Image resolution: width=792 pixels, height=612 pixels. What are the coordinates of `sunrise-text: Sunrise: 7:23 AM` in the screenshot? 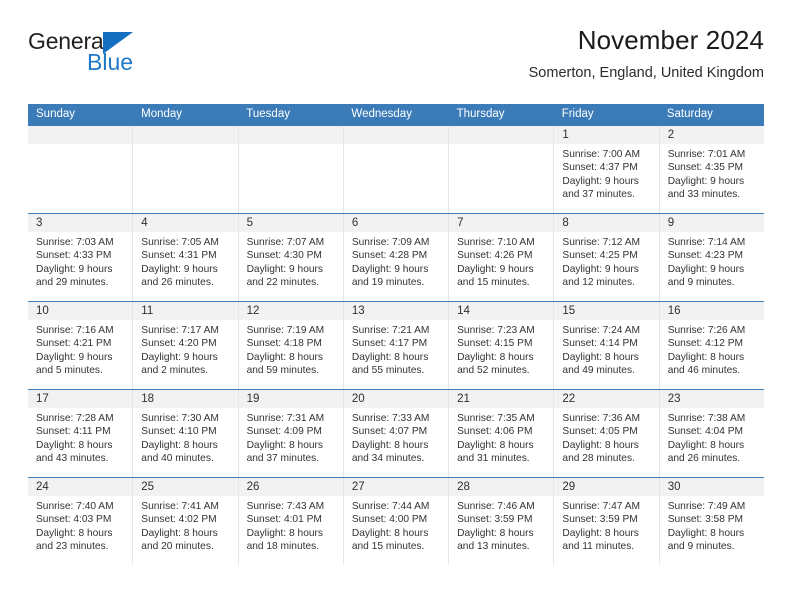 It's located at (496, 330).